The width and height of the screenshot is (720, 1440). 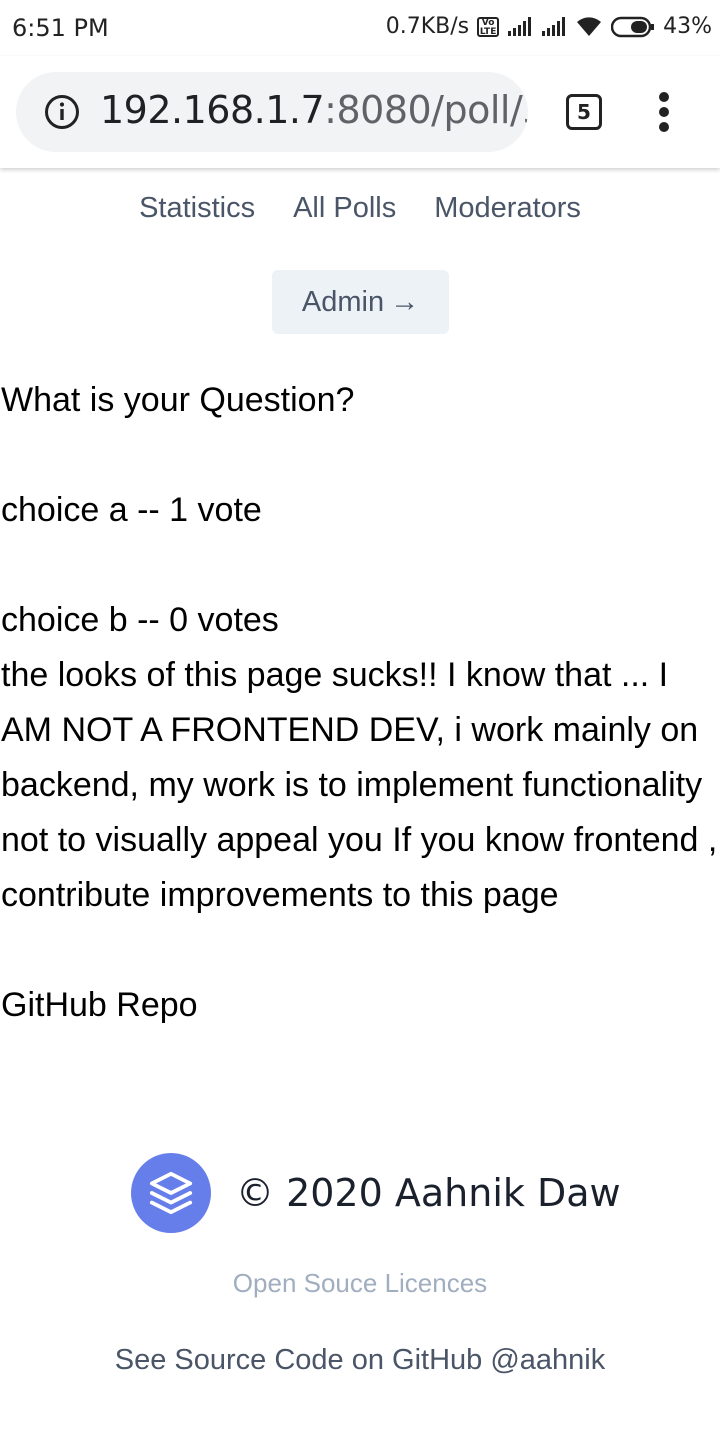 What do you see at coordinates (197, 208) in the screenshot?
I see `nav-statistics-link: Statistics` at bounding box center [197, 208].